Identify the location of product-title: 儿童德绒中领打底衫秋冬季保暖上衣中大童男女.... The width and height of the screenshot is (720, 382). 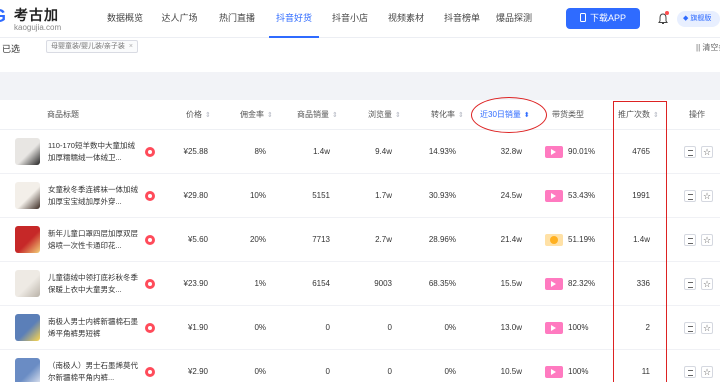
(94, 284).